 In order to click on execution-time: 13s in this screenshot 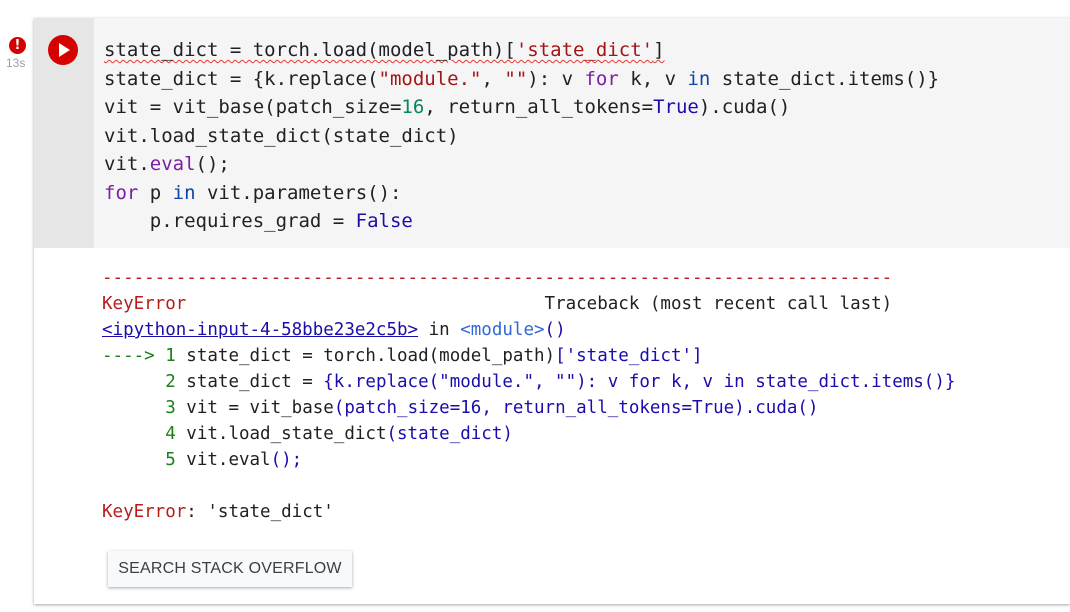, I will do `click(16, 63)`.